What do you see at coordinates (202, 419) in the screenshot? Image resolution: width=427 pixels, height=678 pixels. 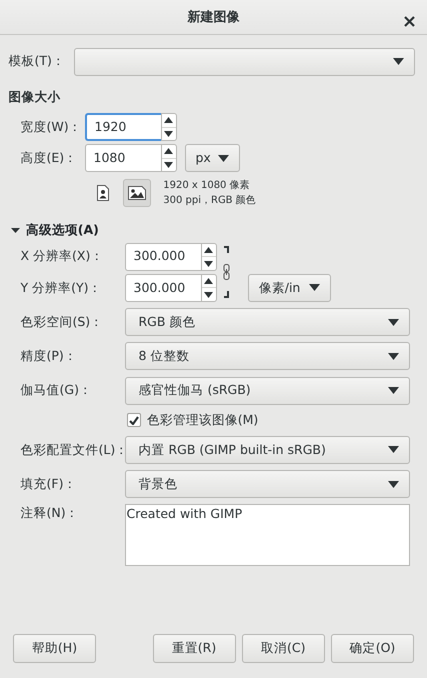 I see `checkbox-label: 色彩管理该图像(M)` at bounding box center [202, 419].